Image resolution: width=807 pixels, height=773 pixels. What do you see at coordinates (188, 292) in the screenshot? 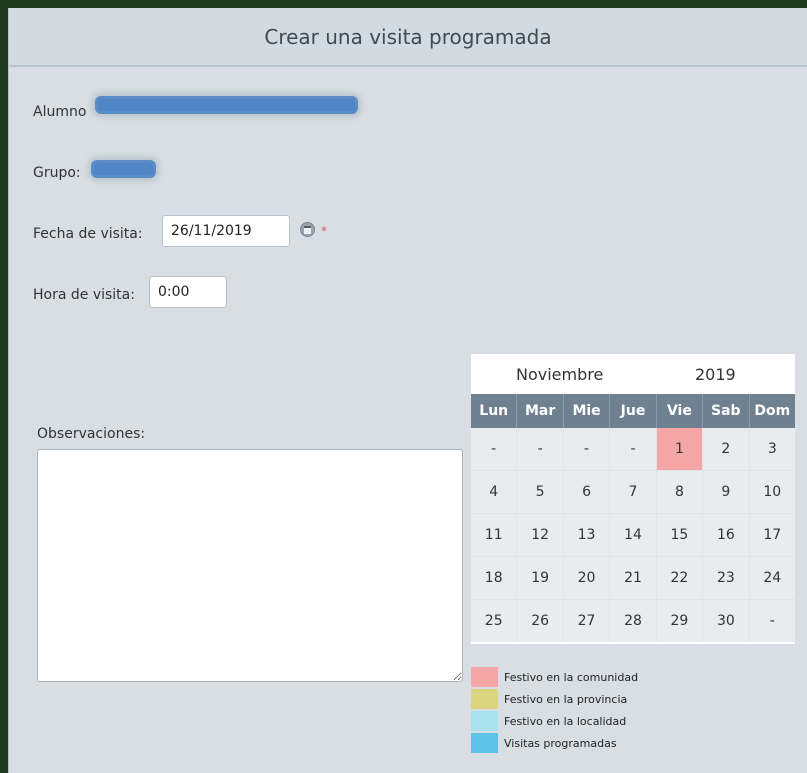
I see `hora-input` at bounding box center [188, 292].